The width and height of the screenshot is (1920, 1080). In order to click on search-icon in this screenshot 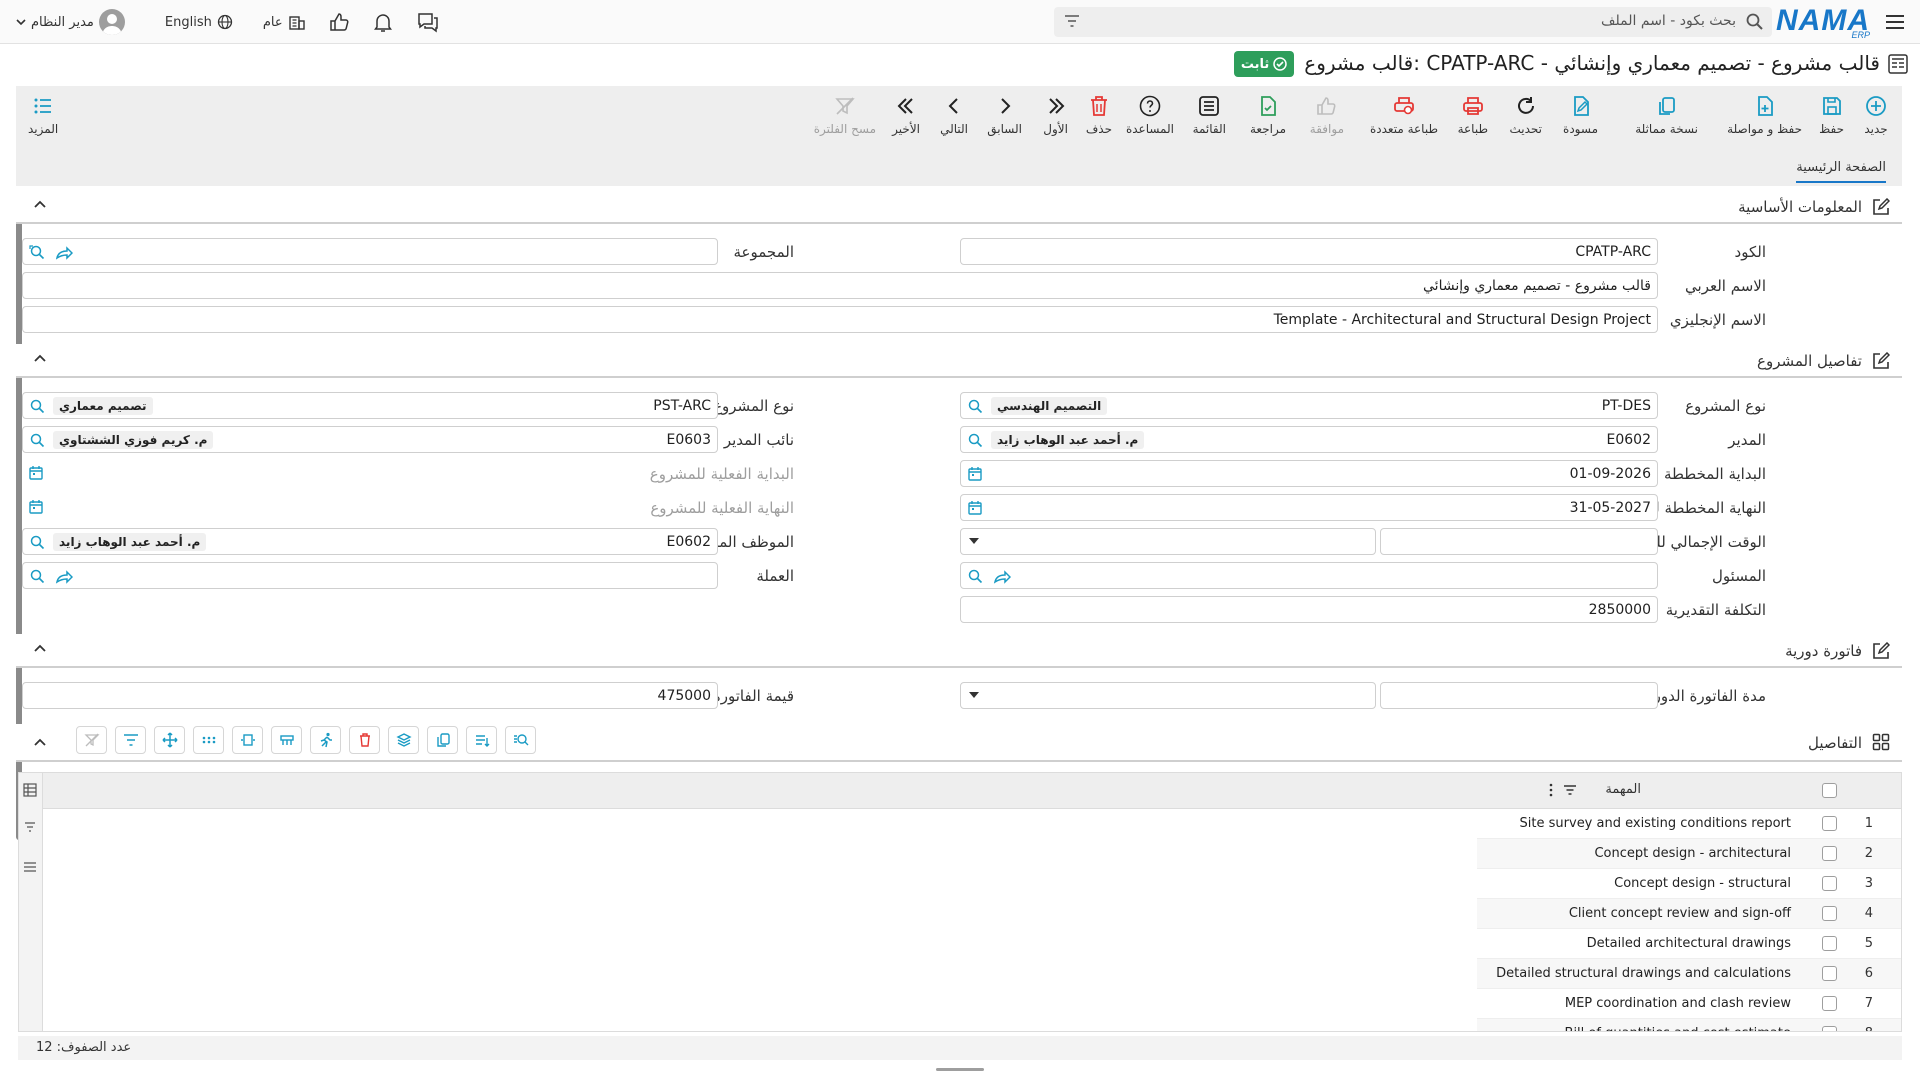, I will do `click(1755, 22)`.